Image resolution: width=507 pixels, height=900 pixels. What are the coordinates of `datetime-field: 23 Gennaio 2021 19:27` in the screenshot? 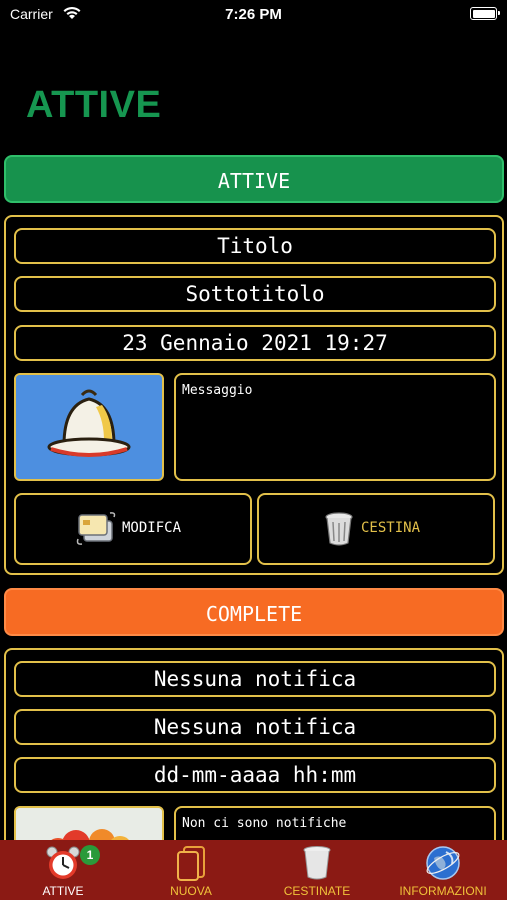 It's located at (255, 343).